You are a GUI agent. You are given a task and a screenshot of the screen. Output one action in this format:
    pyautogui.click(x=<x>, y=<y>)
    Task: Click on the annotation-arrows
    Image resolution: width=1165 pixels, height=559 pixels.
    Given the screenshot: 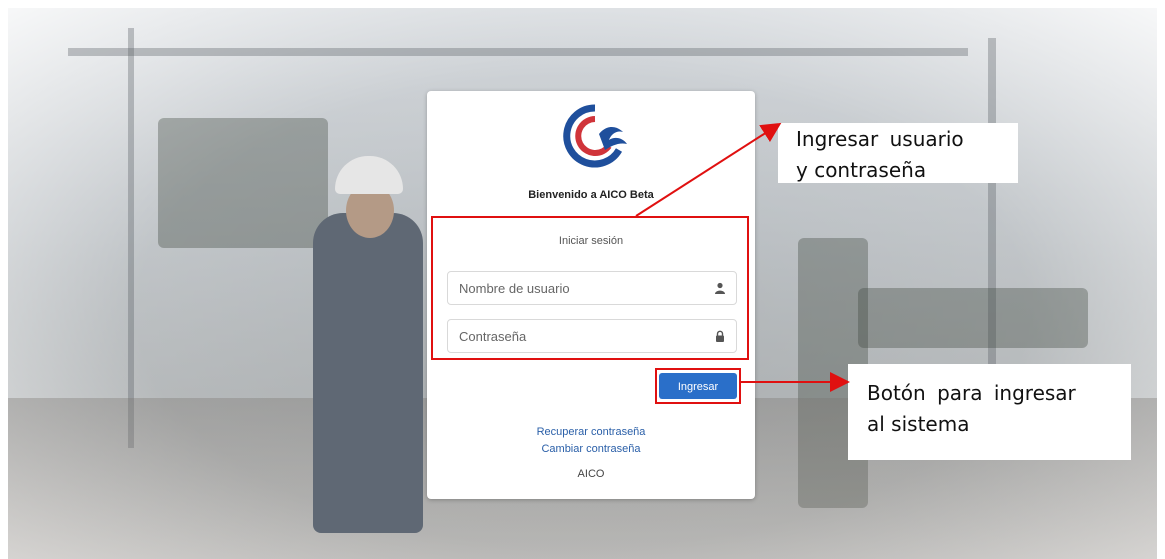 What is the action you would take?
    pyautogui.click(x=742, y=257)
    